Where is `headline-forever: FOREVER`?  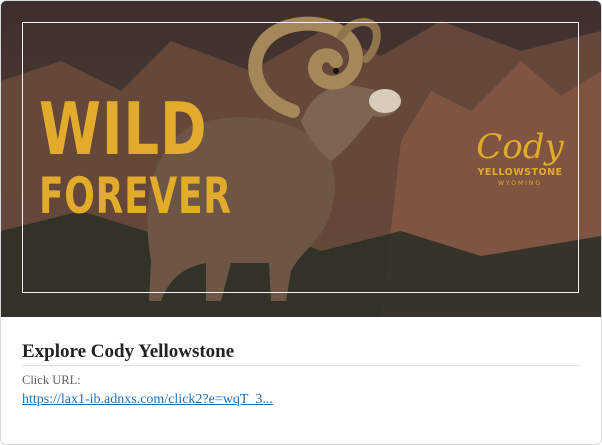 headline-forever: FOREVER is located at coordinates (135, 196).